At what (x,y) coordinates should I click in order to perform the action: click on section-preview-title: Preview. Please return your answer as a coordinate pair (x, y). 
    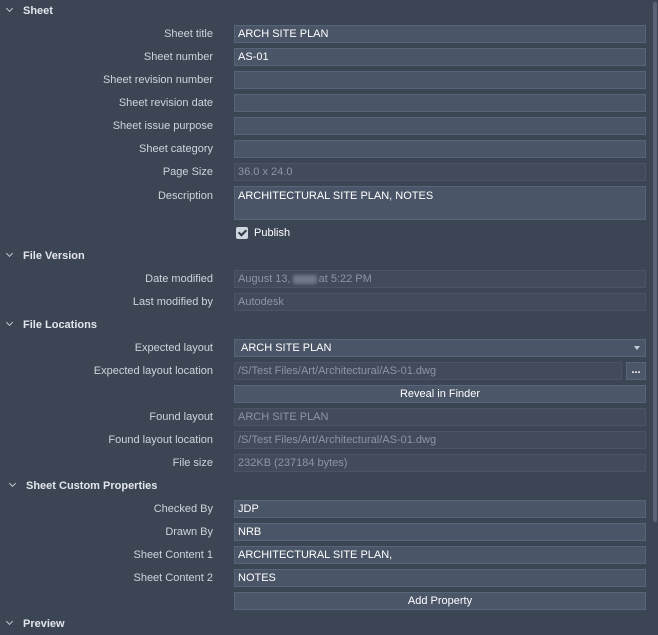
    Looking at the image, I should click on (44, 624).